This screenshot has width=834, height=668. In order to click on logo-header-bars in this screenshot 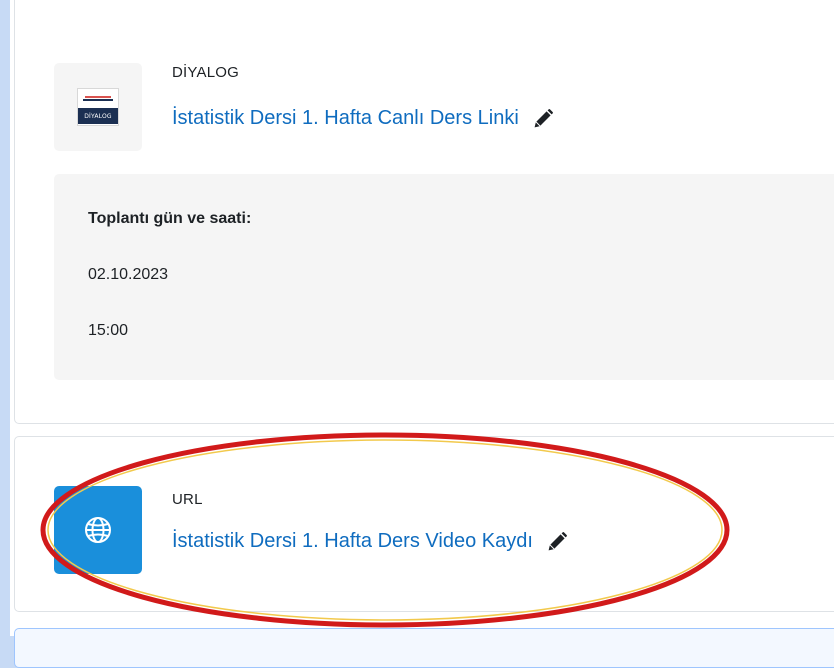, I will do `click(98, 98)`.